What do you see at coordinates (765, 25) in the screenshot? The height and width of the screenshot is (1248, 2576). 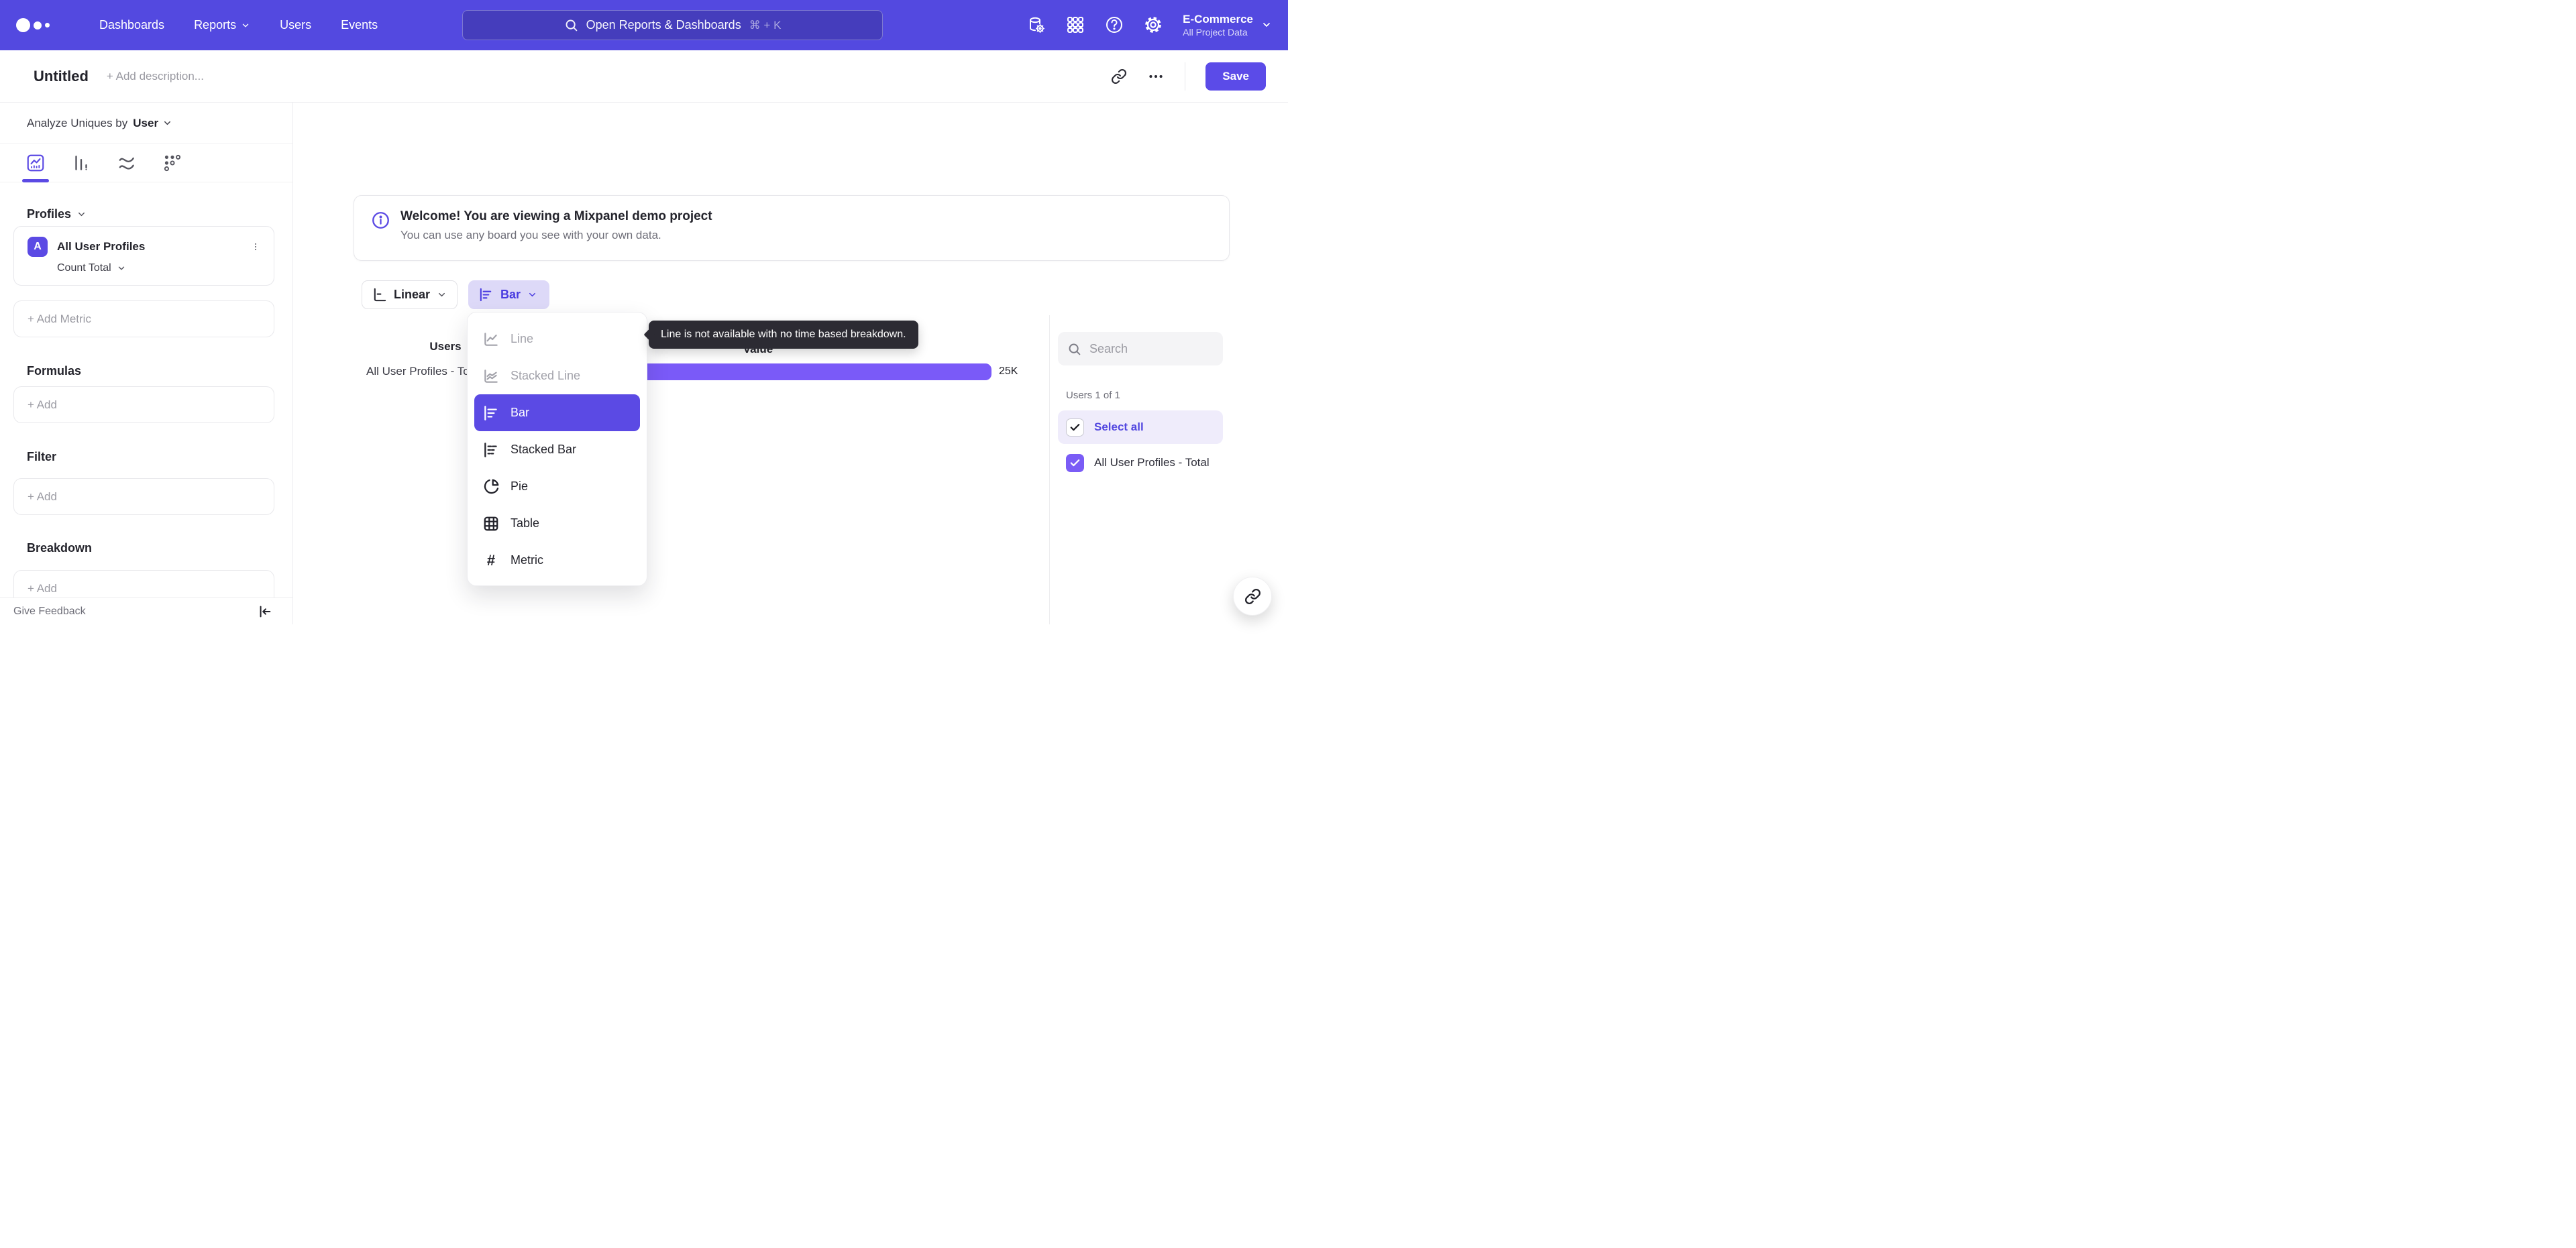 I see `search-shortcut: ⌘ + K` at bounding box center [765, 25].